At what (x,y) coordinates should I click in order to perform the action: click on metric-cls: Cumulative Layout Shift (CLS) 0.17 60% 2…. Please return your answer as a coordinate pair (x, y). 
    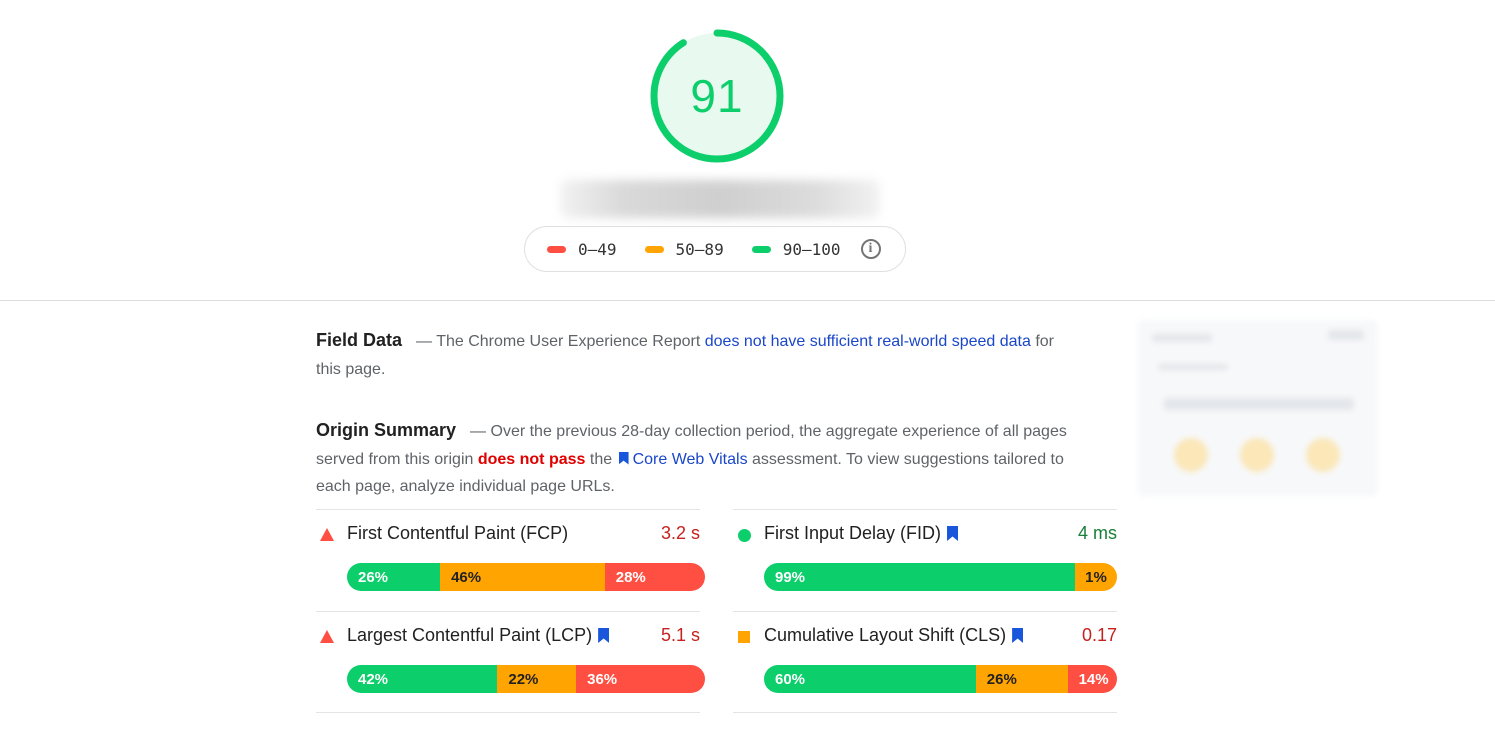
    Looking at the image, I should click on (925, 662).